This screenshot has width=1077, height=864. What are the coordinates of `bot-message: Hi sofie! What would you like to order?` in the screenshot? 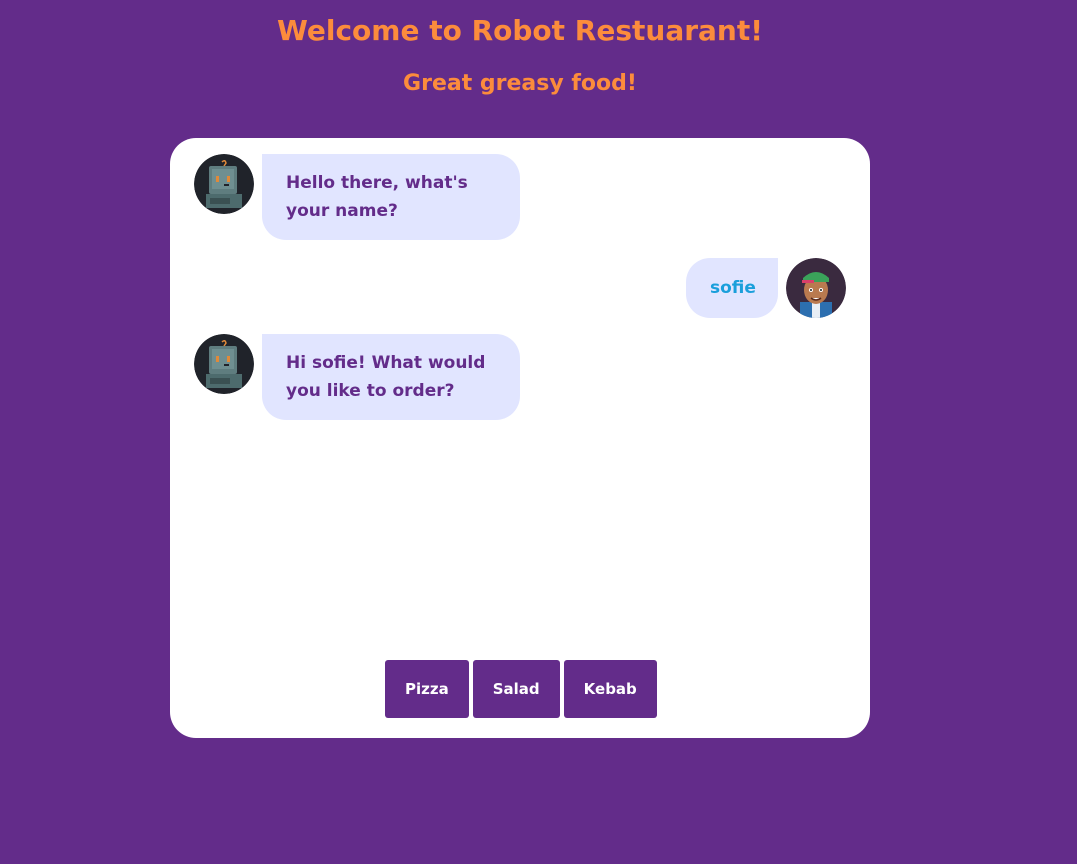 It's located at (391, 377).